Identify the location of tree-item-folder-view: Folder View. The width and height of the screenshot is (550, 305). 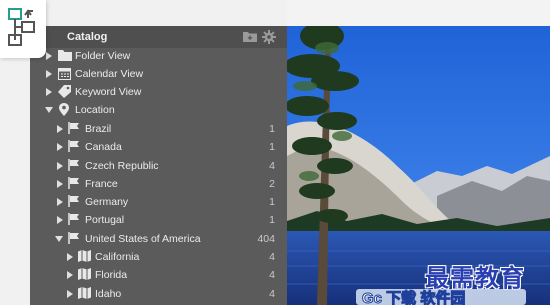
(158, 56).